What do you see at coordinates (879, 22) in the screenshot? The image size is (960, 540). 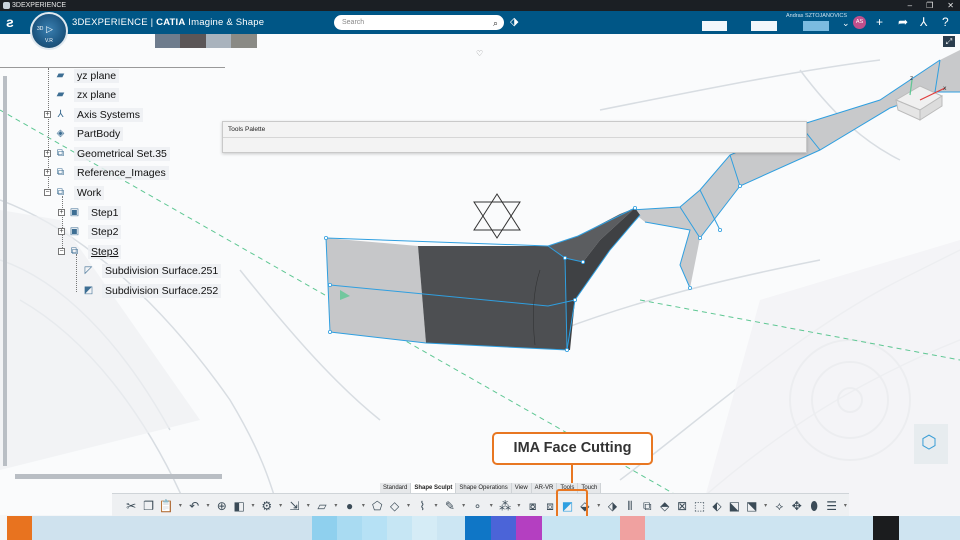 I see `add-icon: +` at bounding box center [879, 22].